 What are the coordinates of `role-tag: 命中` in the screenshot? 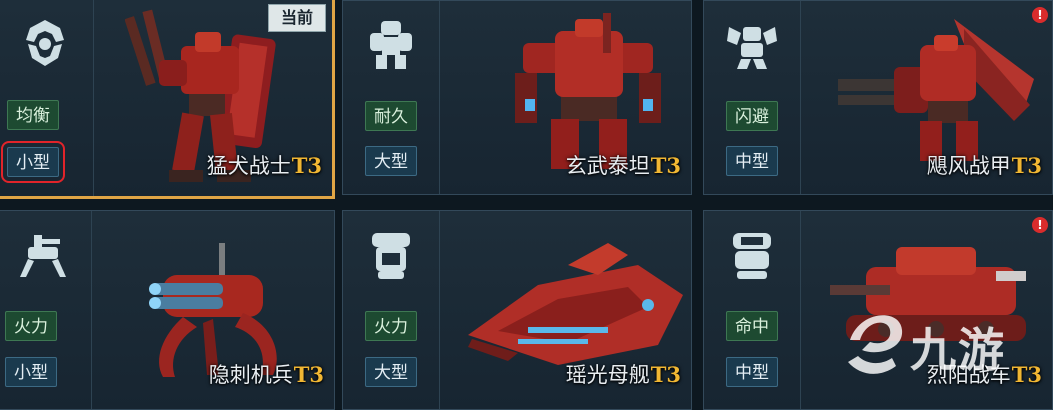 It's located at (752, 326).